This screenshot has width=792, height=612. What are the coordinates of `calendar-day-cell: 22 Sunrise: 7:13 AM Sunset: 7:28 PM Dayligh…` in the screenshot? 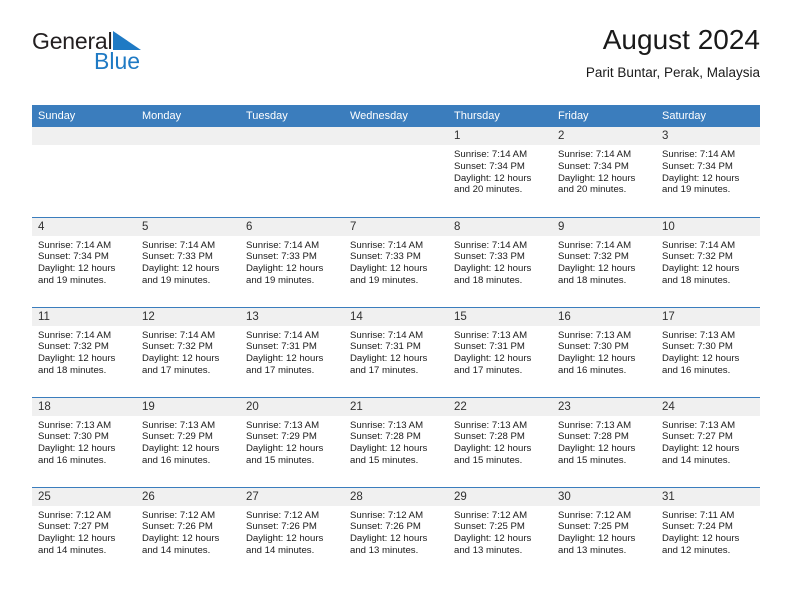 It's located at (500, 441).